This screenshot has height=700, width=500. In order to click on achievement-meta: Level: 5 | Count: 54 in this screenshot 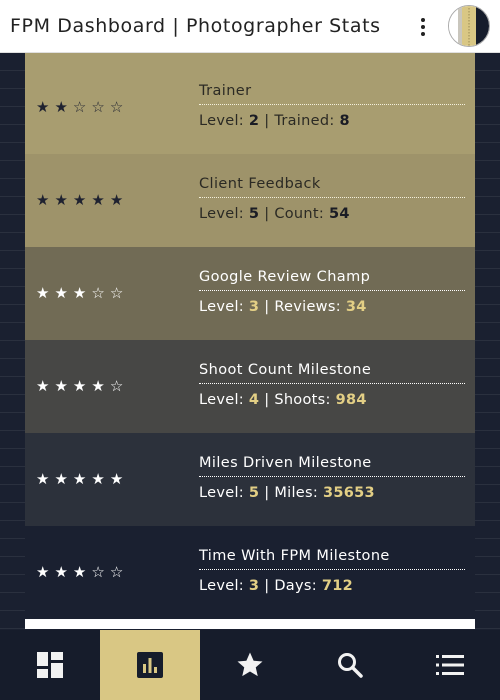, I will do `click(332, 214)`.